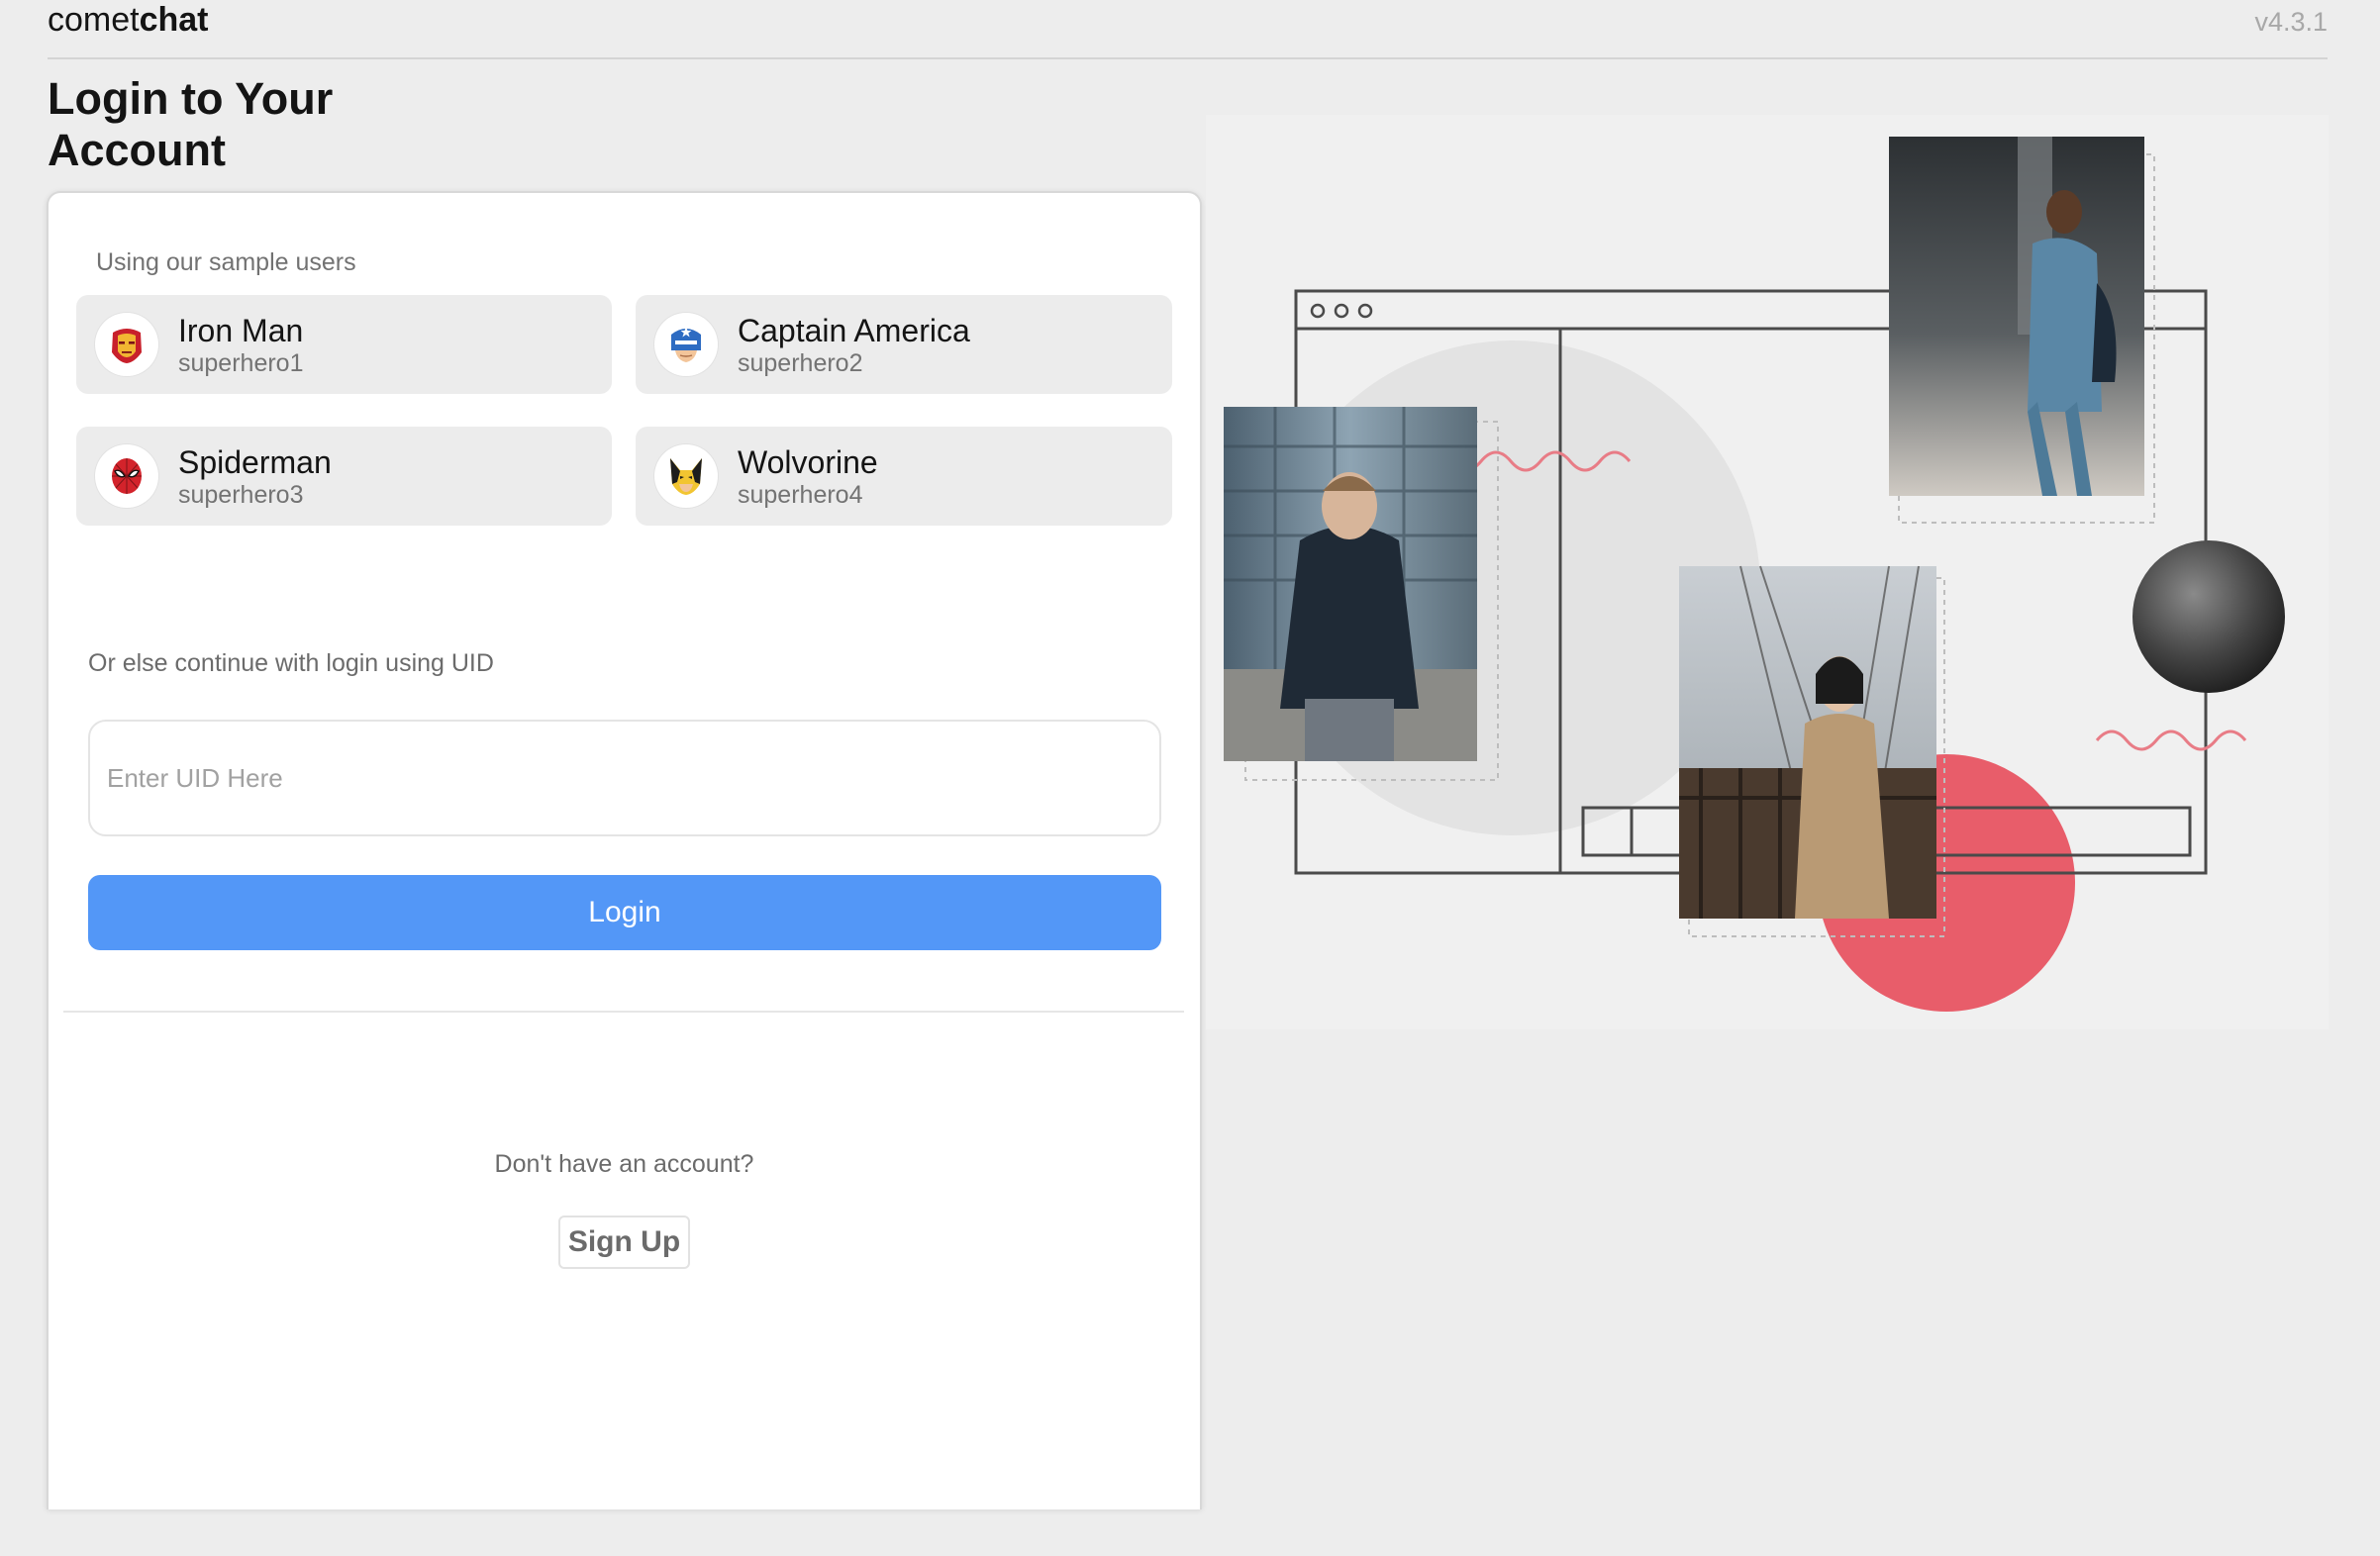 This screenshot has height=1556, width=2380. I want to click on sample-user-name: Spiderman, so click(255, 462).